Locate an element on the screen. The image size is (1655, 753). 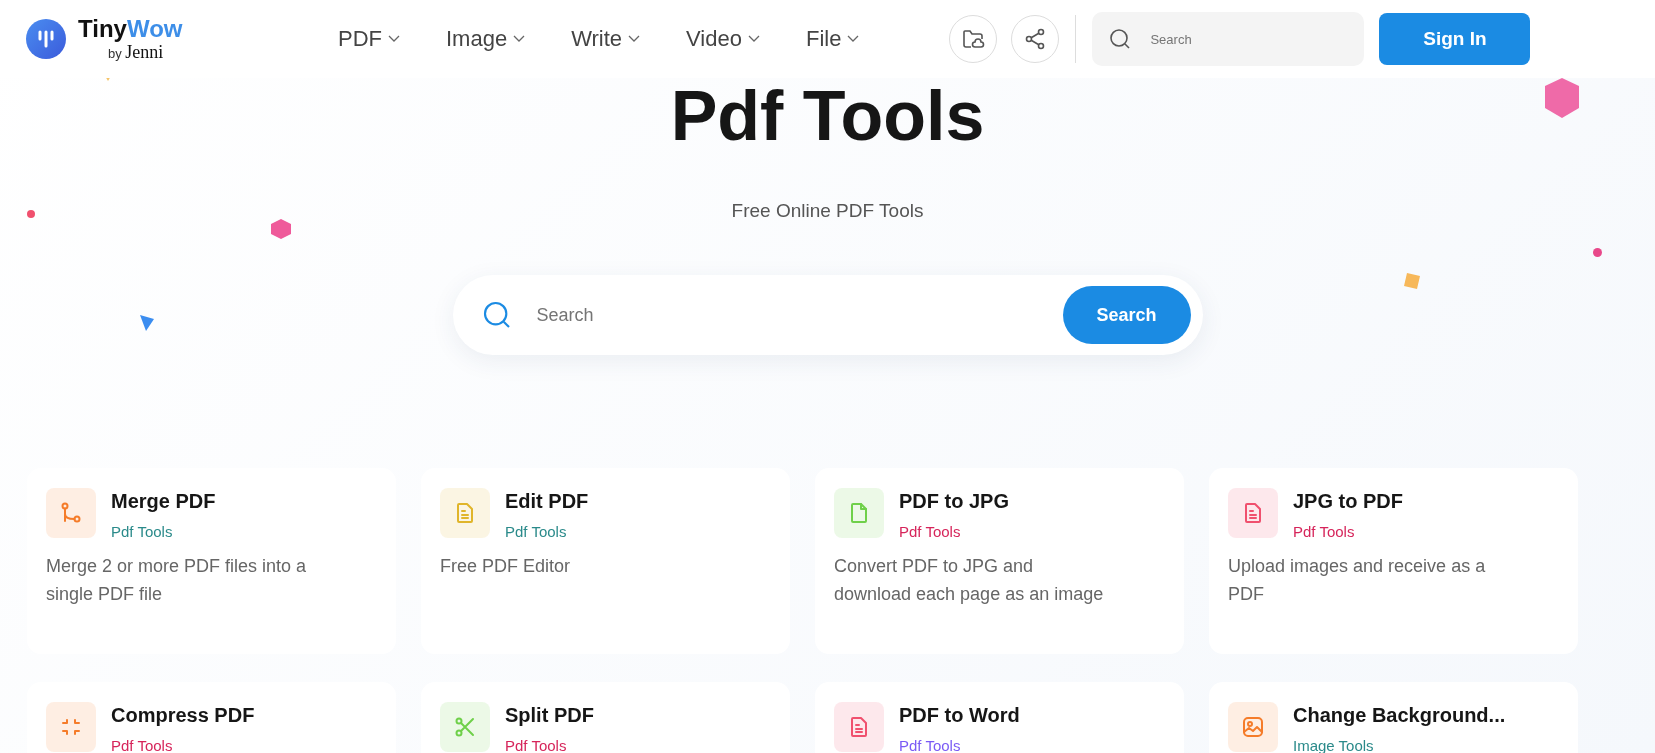
tool-card: Split PDF Pdf Tools is located at coordinates (605, 717).